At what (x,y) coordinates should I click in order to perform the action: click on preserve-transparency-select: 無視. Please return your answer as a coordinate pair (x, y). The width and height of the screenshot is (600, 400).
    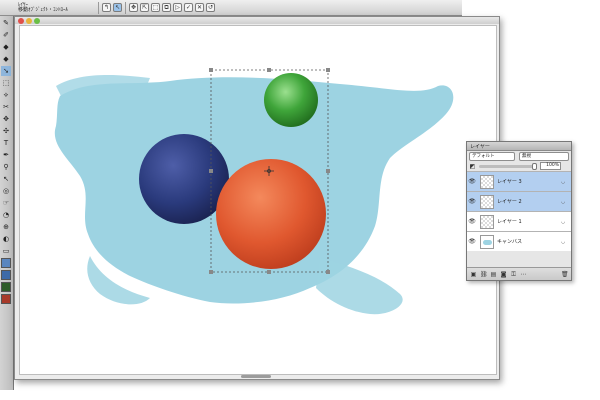
    Looking at the image, I should click on (544, 156).